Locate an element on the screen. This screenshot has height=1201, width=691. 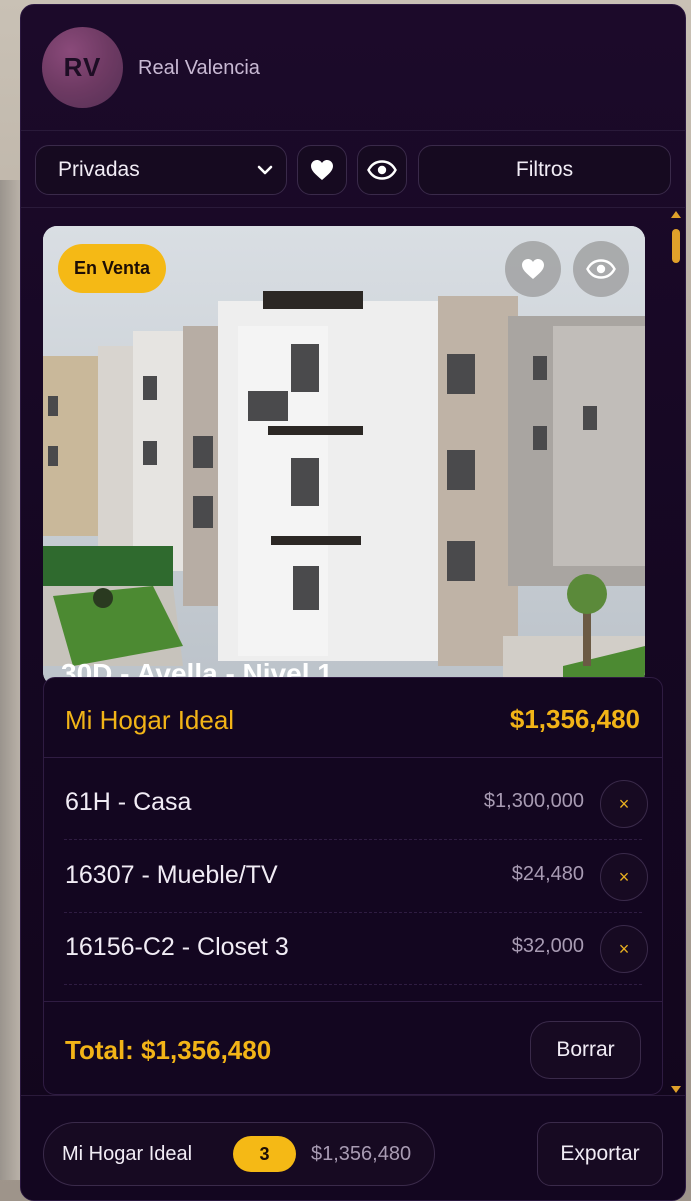
cart-count-badge: 3 is located at coordinates (264, 1154).